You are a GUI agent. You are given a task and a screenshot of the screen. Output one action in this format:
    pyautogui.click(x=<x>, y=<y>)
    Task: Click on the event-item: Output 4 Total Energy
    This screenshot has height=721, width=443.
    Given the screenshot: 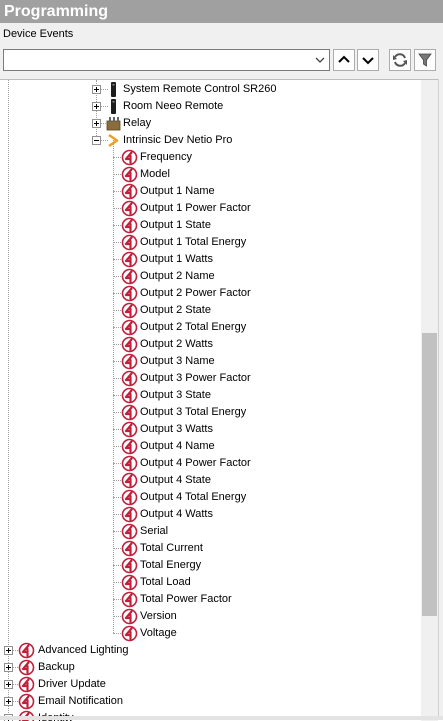 What is the action you would take?
    pyautogui.click(x=210, y=497)
    